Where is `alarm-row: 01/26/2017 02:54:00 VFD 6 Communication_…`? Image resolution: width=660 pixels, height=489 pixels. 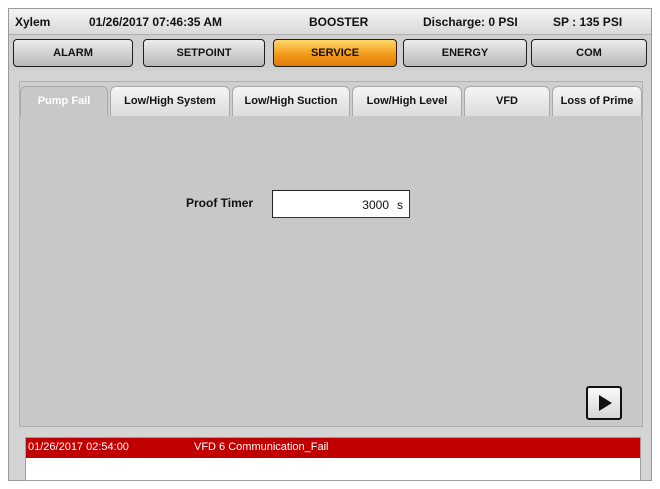
alarm-row: 01/26/2017 02:54:00 VFD 6 Communication_… is located at coordinates (333, 448).